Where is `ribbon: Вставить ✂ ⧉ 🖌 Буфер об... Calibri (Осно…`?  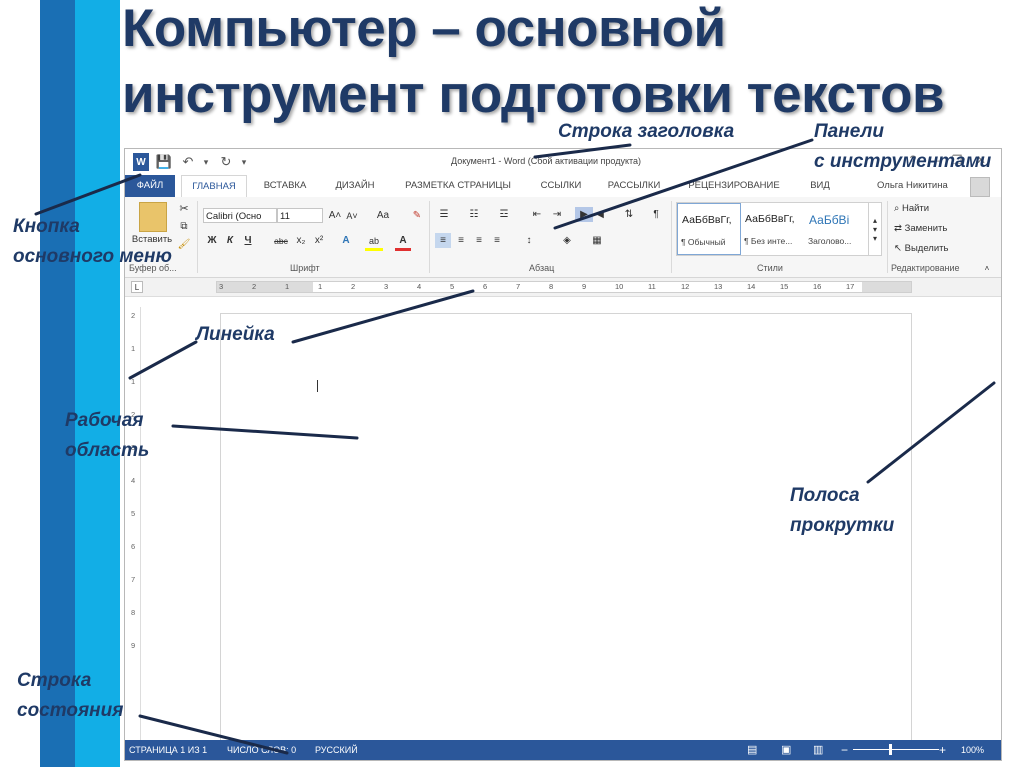 ribbon: Вставить ✂ ⧉ 🖌 Буфер об... Calibri (Осно… is located at coordinates (563, 237).